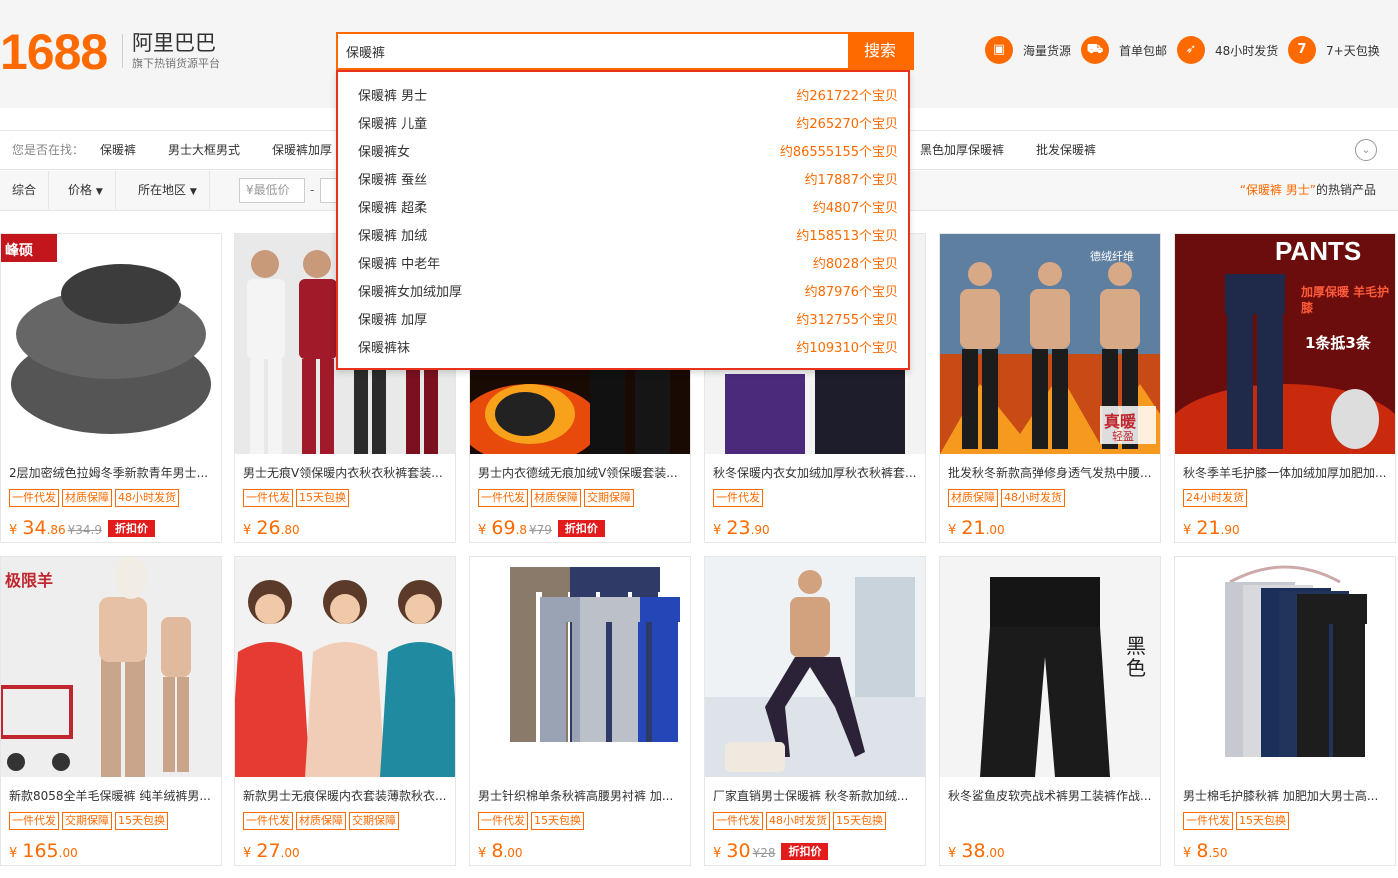 This screenshot has height=878, width=1398. What do you see at coordinates (1218, 853) in the screenshot?
I see `price-decimal: .50` at bounding box center [1218, 853].